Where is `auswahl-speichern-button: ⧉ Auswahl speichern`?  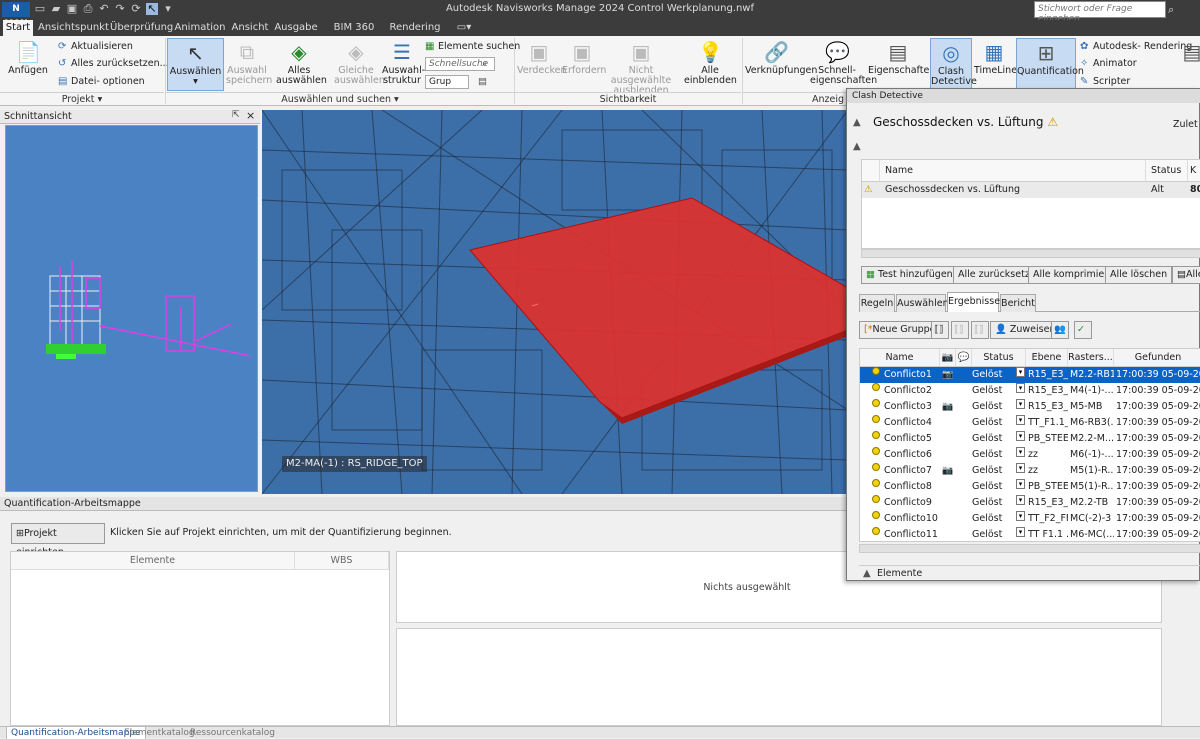 auswahl-speichern-button: ⧉ Auswahl speichern is located at coordinates (249, 63).